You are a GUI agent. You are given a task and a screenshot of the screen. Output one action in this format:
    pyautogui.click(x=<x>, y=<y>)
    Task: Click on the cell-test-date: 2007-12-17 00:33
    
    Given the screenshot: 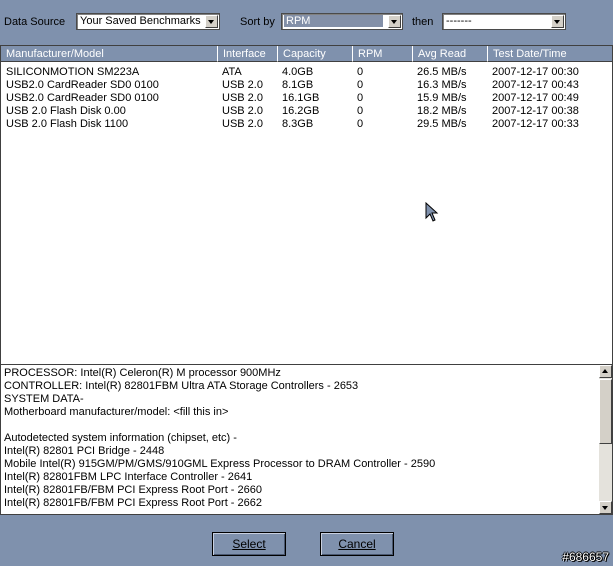 What is the action you would take?
    pyautogui.click(x=535, y=124)
    